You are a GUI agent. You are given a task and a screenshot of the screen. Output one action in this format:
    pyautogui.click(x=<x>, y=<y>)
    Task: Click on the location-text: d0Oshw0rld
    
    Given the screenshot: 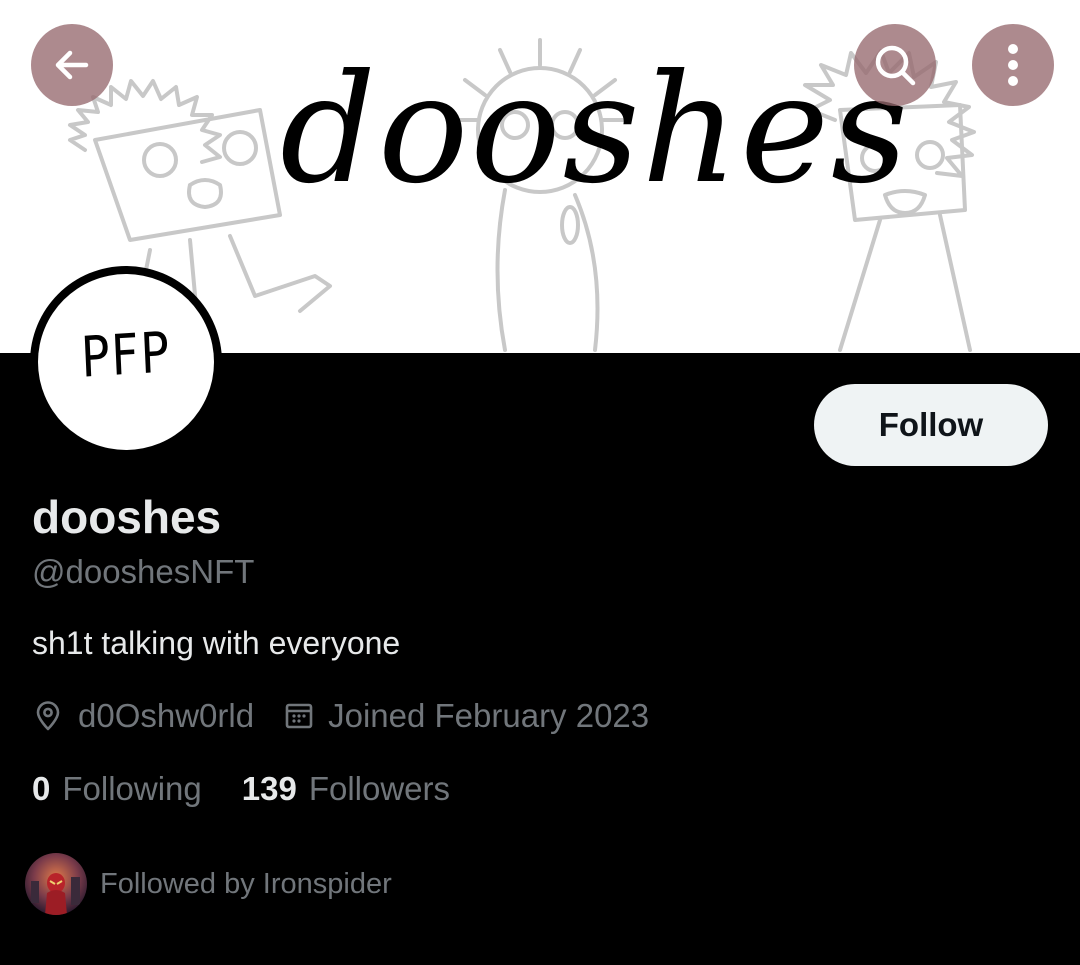 What is the action you would take?
    pyautogui.click(x=166, y=715)
    